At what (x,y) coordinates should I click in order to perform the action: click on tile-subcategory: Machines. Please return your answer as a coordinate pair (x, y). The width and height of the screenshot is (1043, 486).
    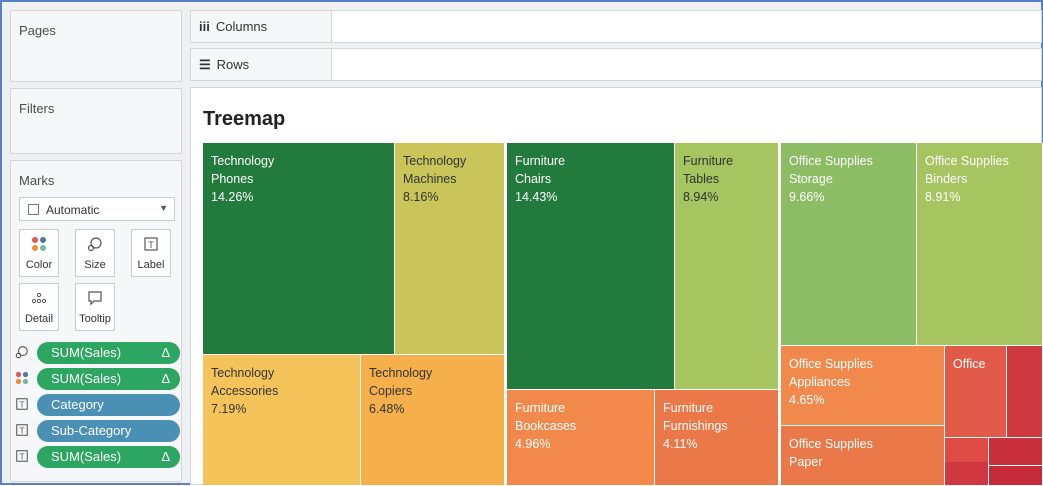
    Looking at the image, I should click on (430, 179).